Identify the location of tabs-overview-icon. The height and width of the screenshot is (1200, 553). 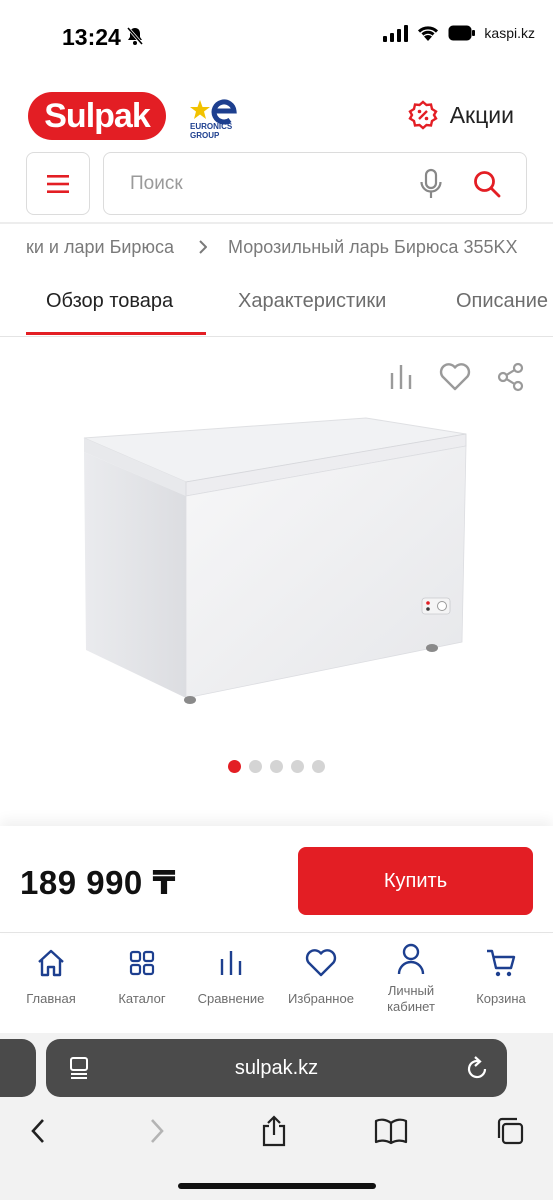
(510, 1131).